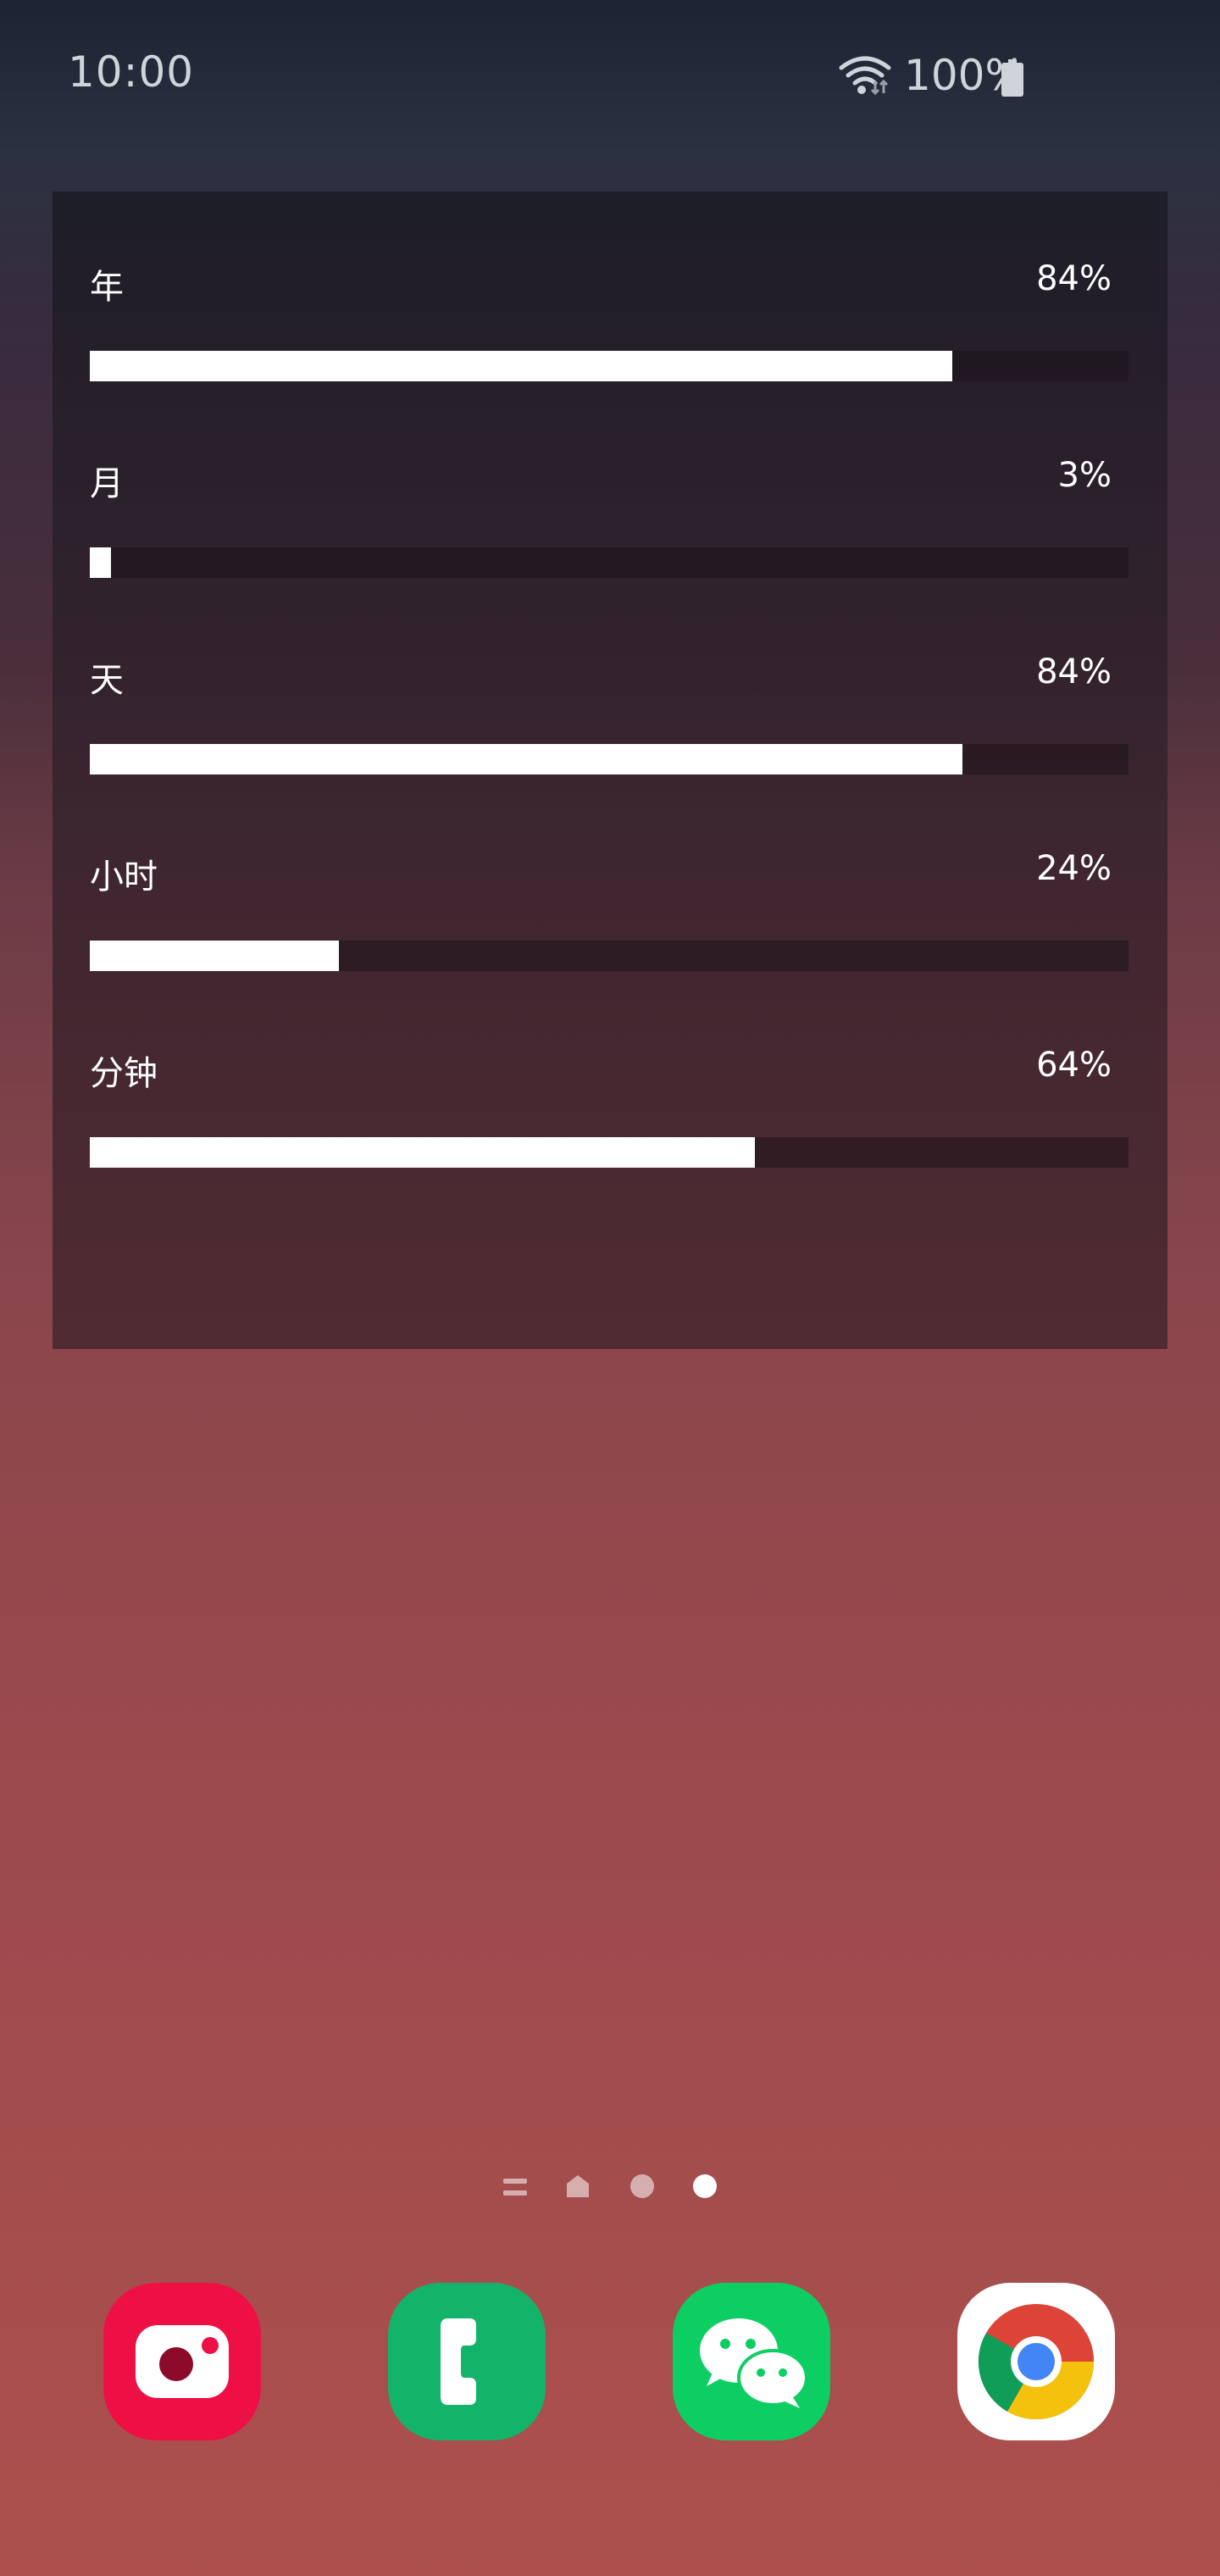 The height and width of the screenshot is (2576, 1220). Describe the element at coordinates (642, 2186) in the screenshot. I see `page-dot` at that location.